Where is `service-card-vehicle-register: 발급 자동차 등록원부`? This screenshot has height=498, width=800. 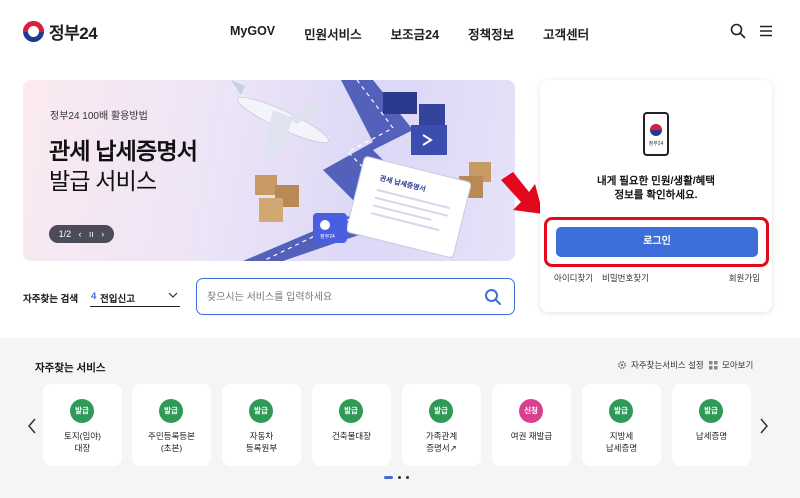
service-card-vehicle-register: 발급 자동차 등록원부 is located at coordinates (261, 425).